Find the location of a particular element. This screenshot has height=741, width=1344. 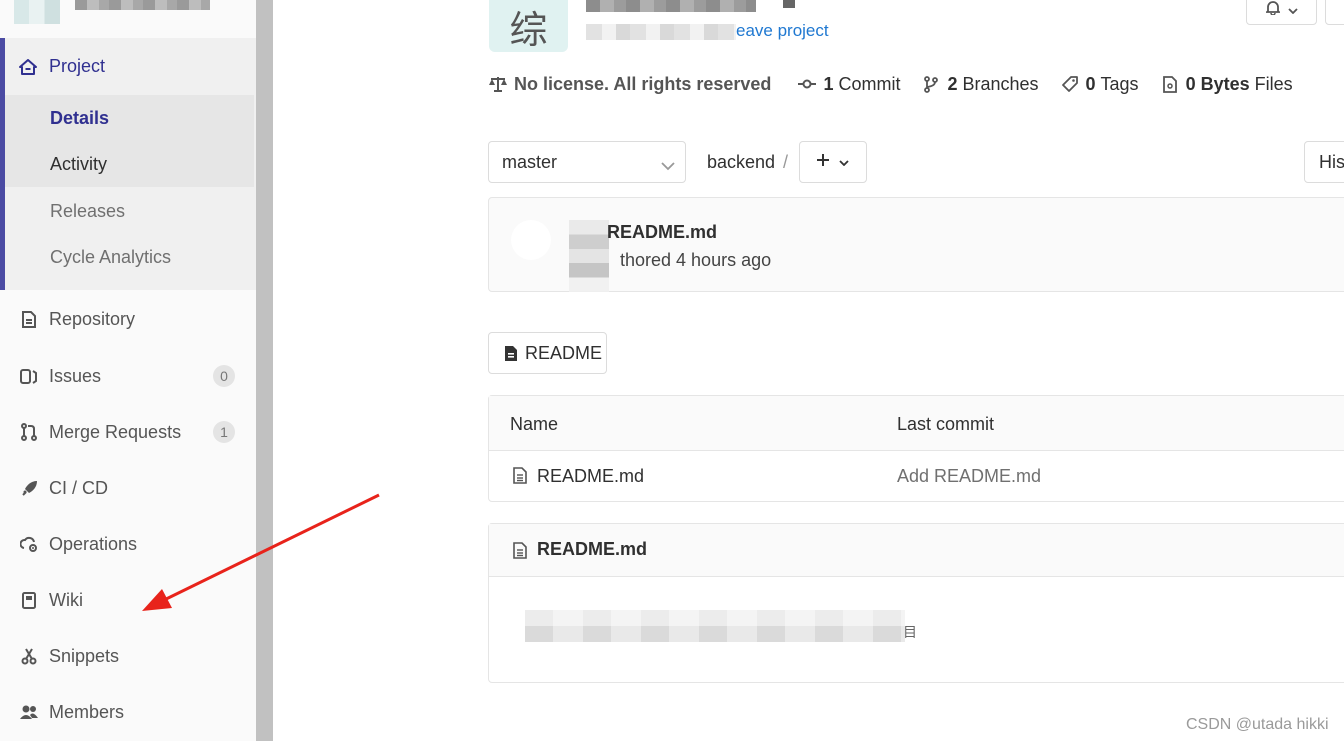

watermark: CSDN @utada hikki is located at coordinates (1257, 724).